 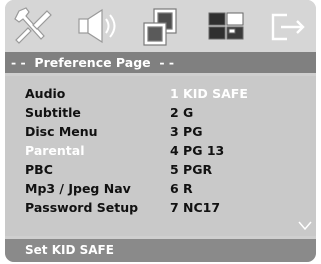 What do you see at coordinates (305, 225) in the screenshot?
I see `scroll-down-icon` at bounding box center [305, 225].